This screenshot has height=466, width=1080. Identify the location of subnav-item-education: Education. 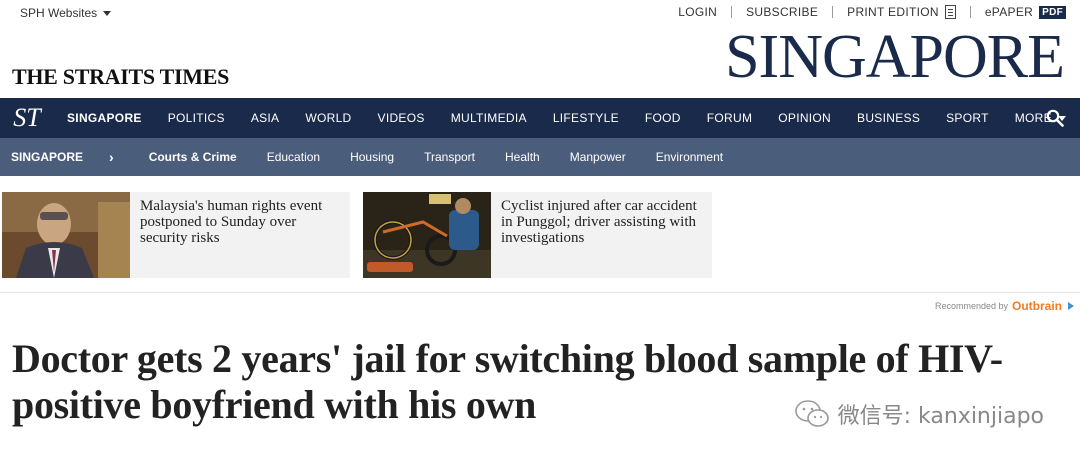
(293, 157).